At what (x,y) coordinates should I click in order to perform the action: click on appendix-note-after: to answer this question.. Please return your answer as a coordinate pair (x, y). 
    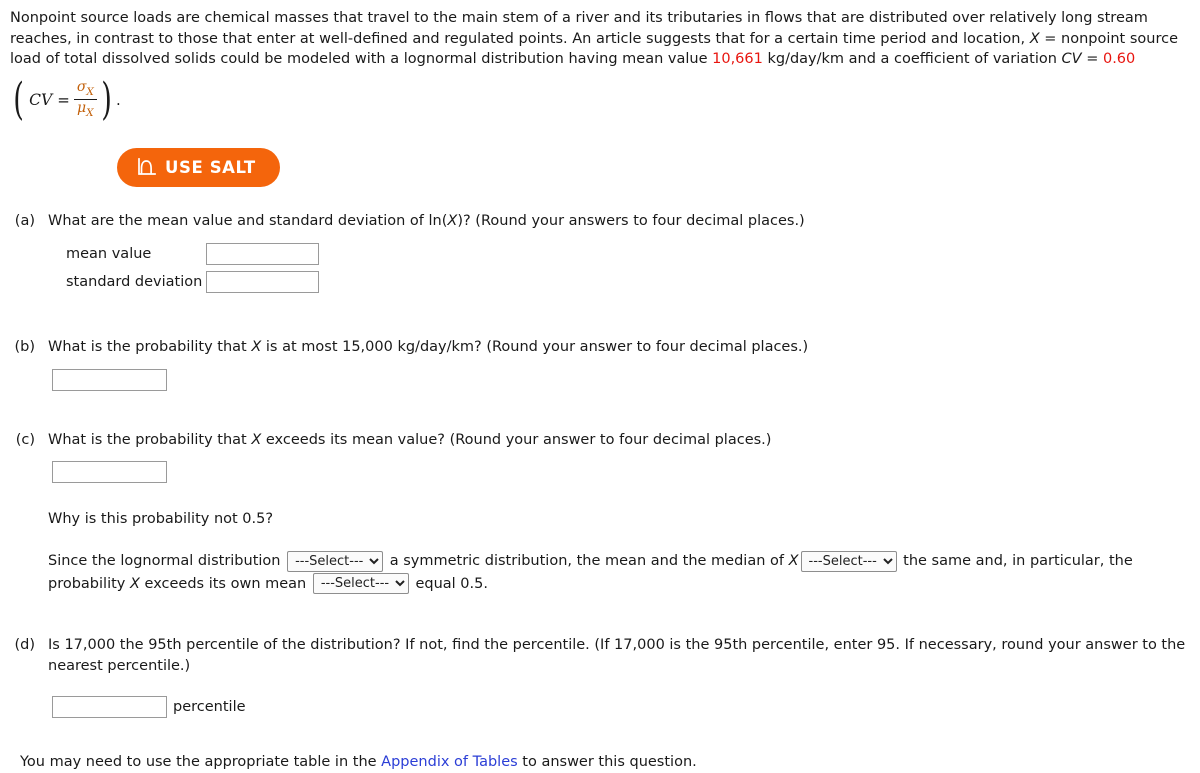
    Looking at the image, I should click on (607, 762).